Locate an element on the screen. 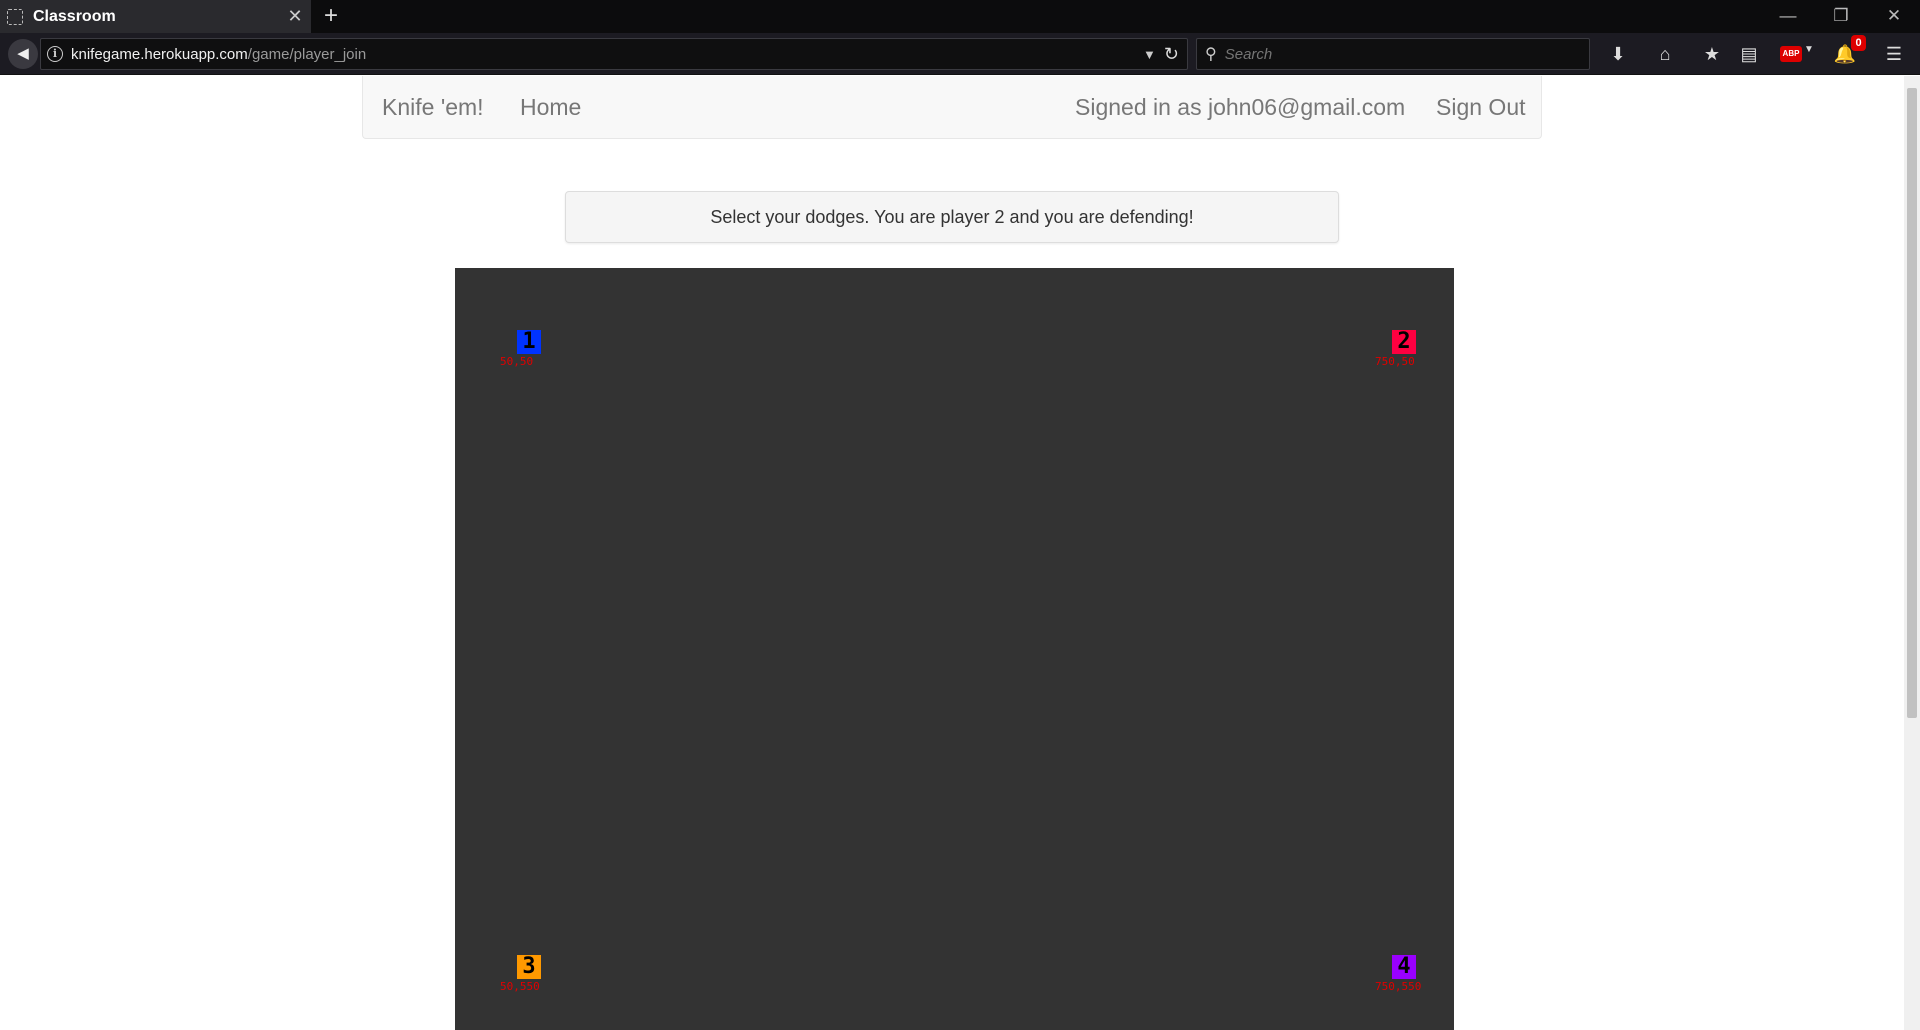  home-link: Home is located at coordinates (550, 107).